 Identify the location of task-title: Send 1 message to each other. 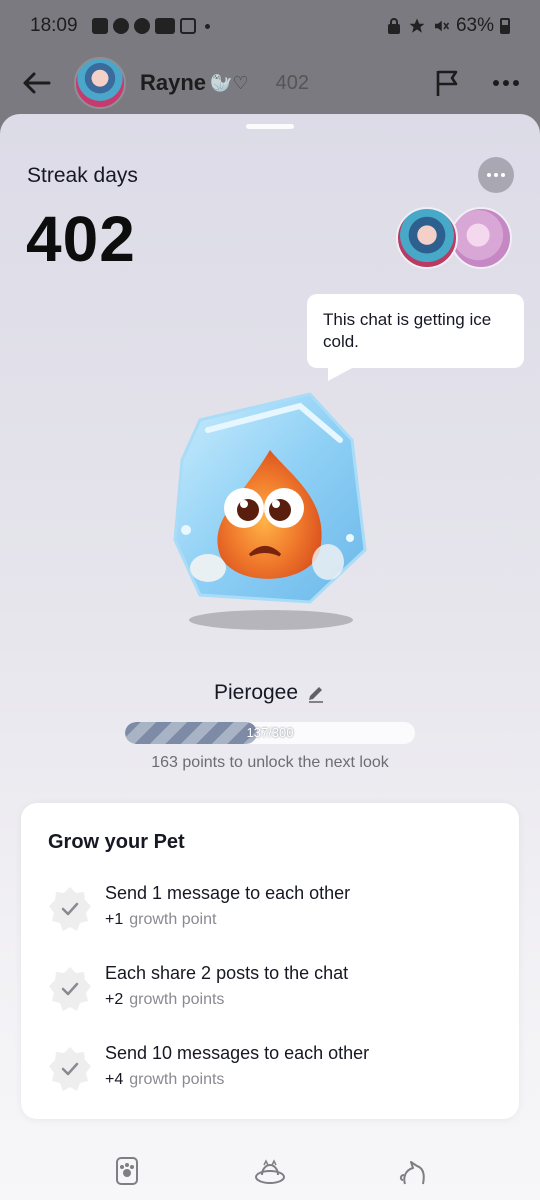
(228, 893).